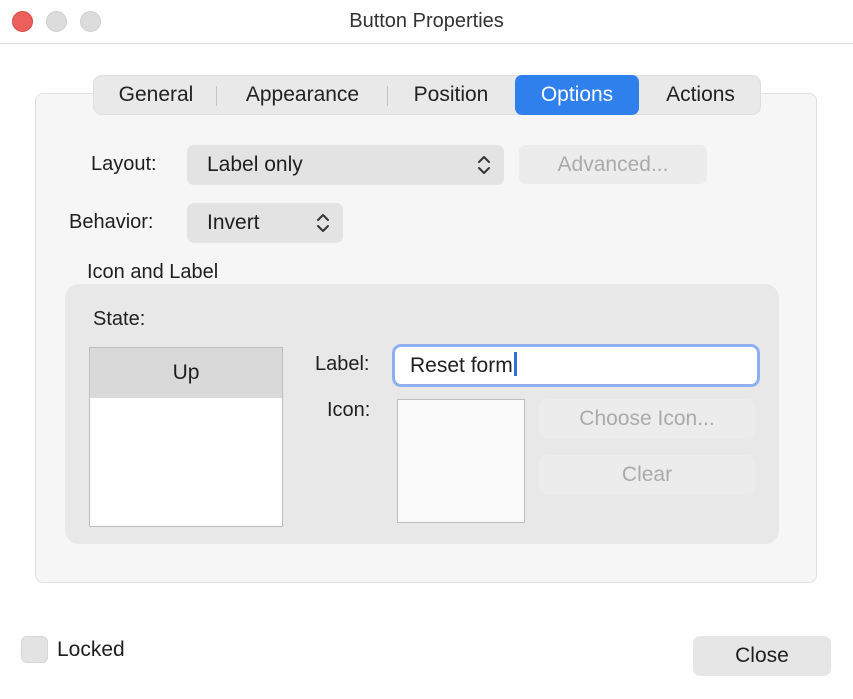  Describe the element at coordinates (461, 461) in the screenshot. I see `icon-preview-well` at that location.